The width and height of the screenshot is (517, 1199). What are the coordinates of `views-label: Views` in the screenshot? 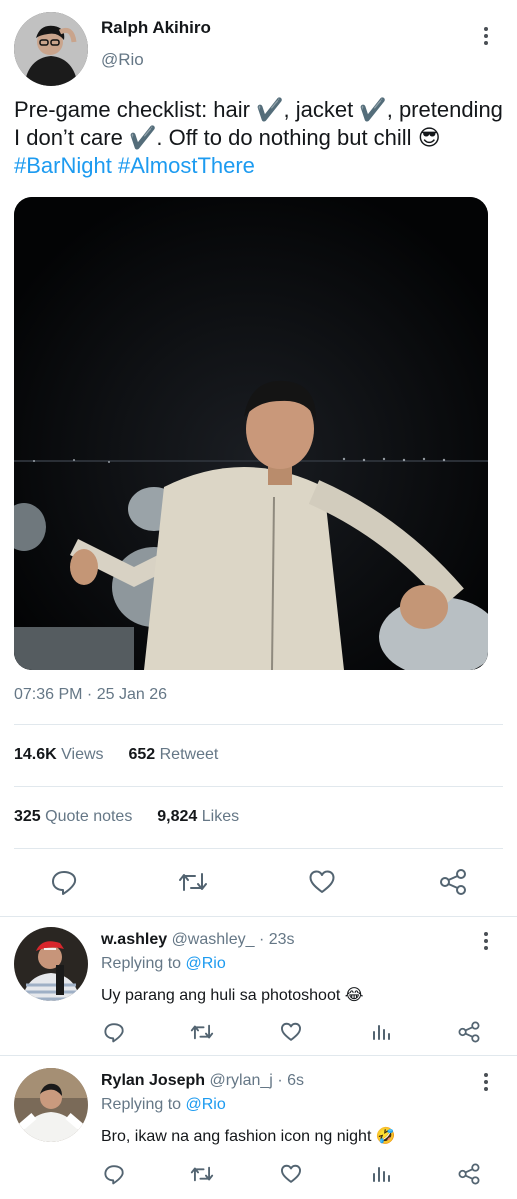 It's located at (82, 754).